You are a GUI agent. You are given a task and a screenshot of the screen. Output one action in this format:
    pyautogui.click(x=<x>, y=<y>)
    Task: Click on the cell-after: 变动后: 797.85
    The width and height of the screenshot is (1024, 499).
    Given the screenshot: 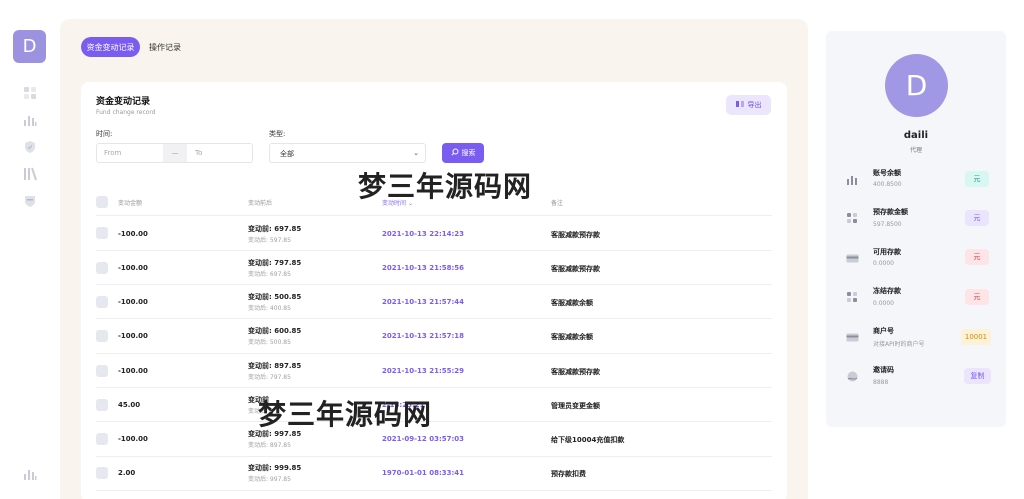 What is the action you would take?
    pyautogui.click(x=269, y=377)
    